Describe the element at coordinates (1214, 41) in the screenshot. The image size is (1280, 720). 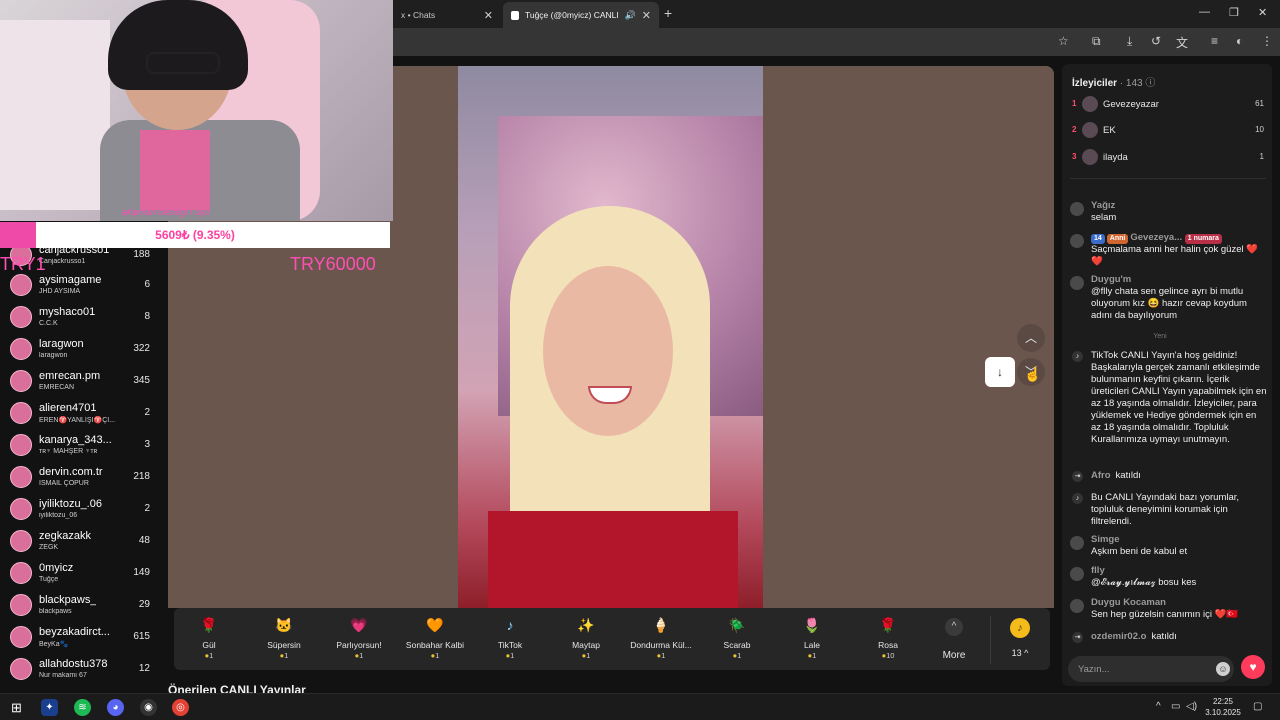
I see `reading-list-icon: ≡` at that location.